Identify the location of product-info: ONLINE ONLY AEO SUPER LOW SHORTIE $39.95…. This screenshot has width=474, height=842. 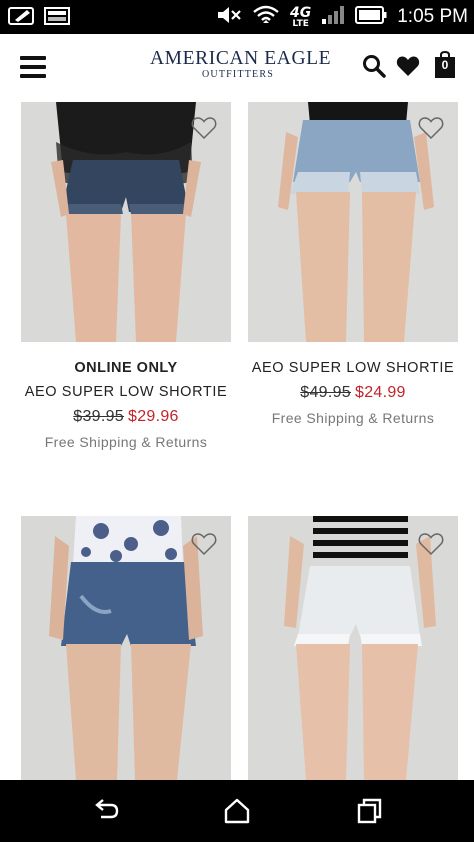
(126, 405).